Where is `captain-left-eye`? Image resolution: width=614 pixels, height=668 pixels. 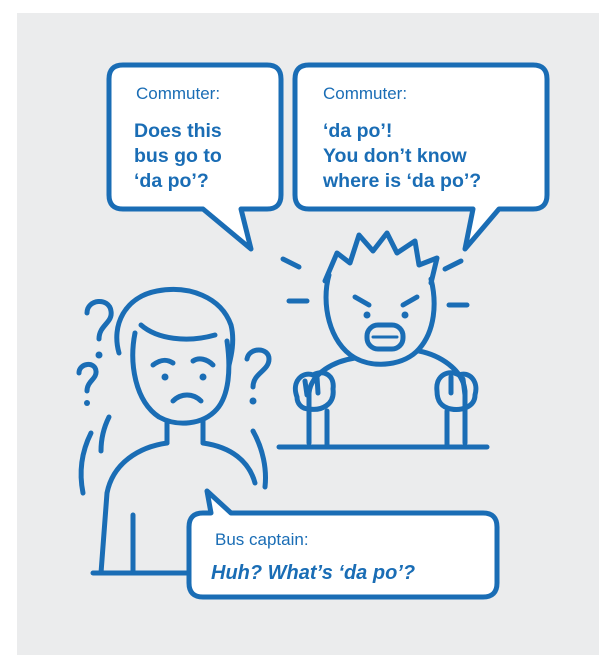
captain-left-eye is located at coordinates (165, 377).